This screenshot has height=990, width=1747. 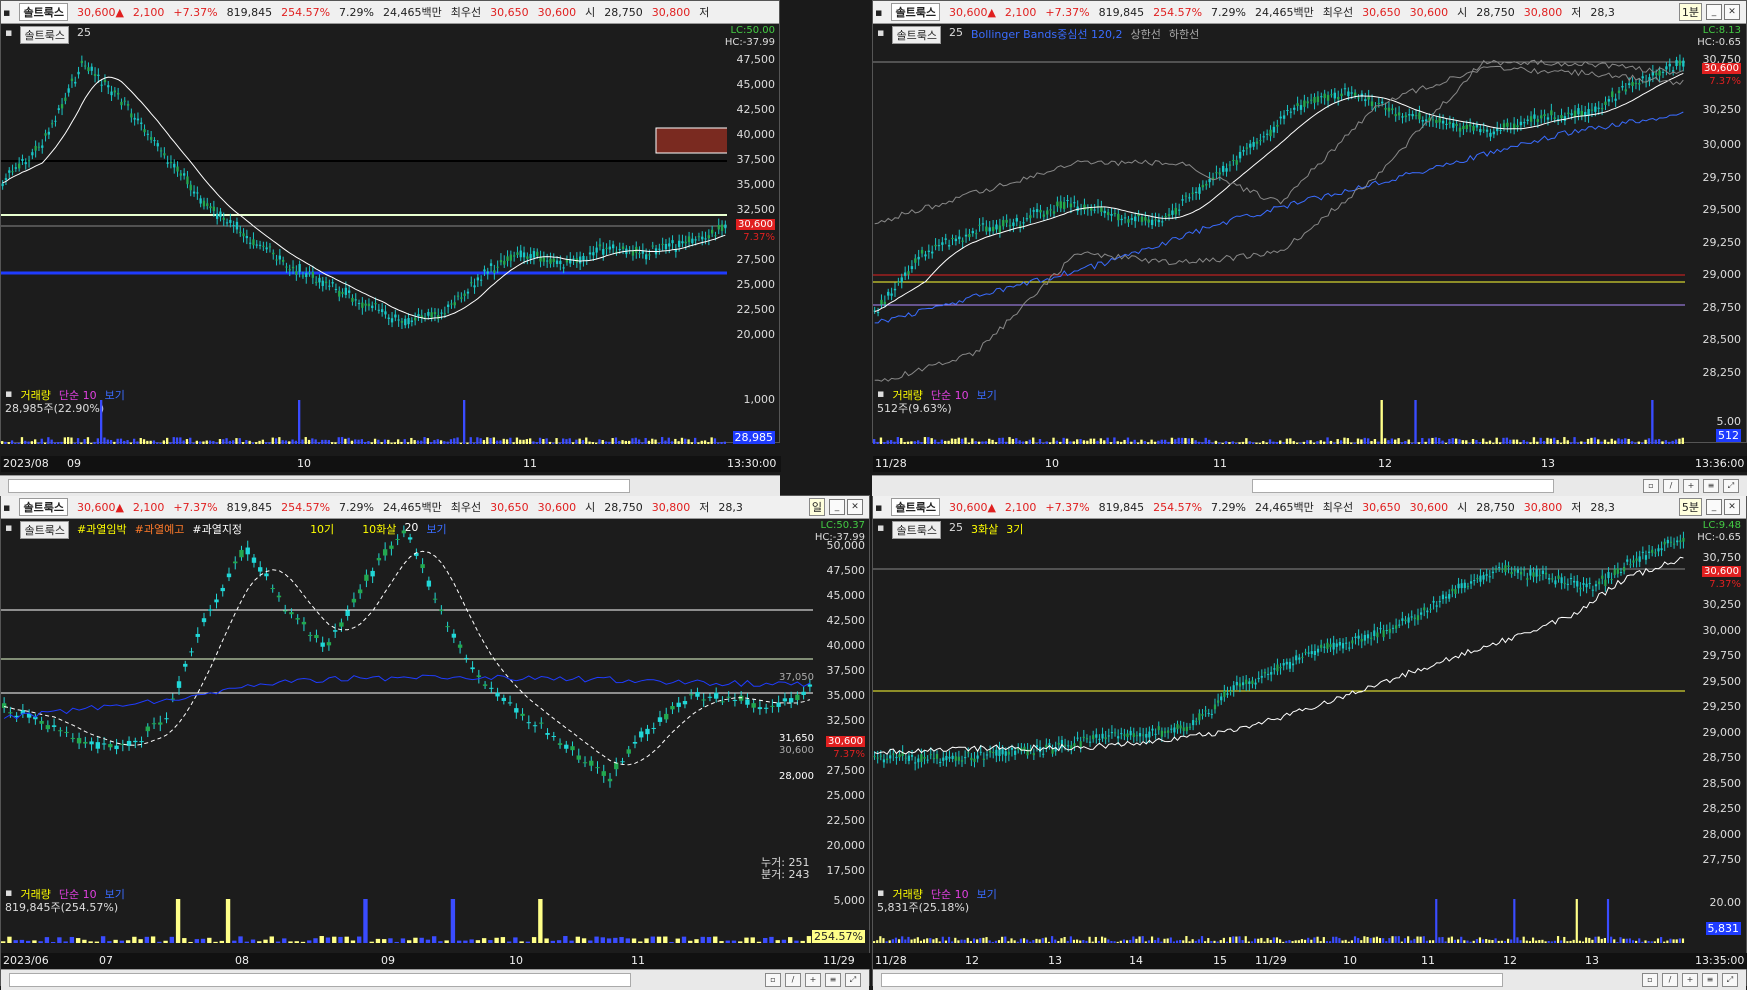 What do you see at coordinates (1279, 217) in the screenshot?
I see `bb-mid` at bounding box center [1279, 217].